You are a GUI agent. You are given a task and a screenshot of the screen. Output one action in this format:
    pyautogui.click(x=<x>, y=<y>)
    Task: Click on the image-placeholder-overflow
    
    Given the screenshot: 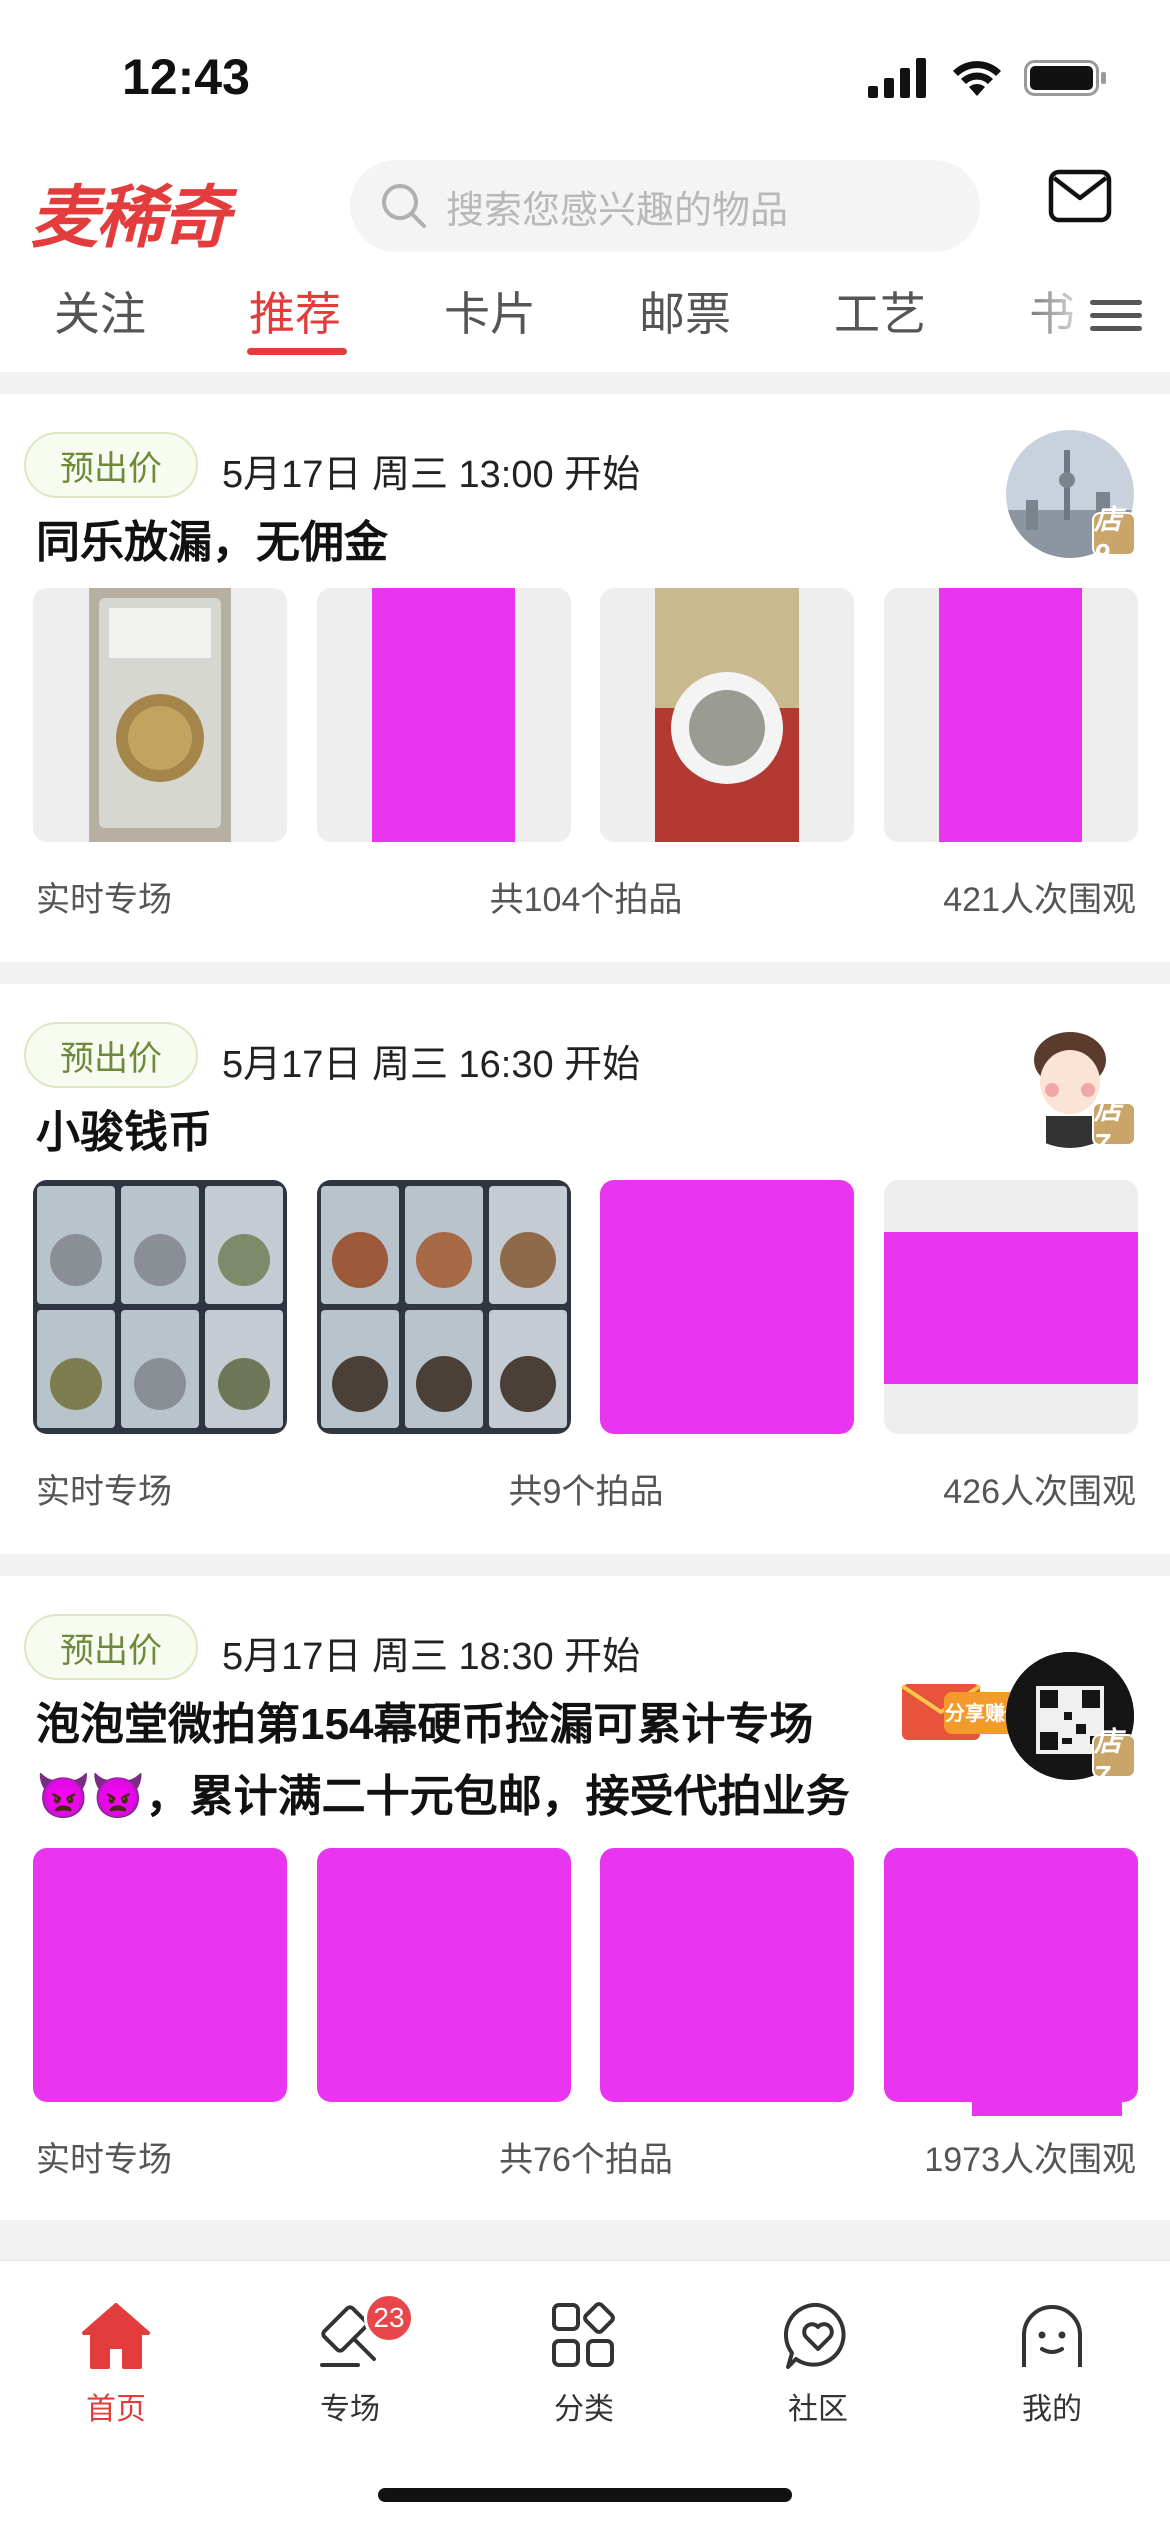 What is the action you would take?
    pyautogui.click(x=1047, y=2102)
    